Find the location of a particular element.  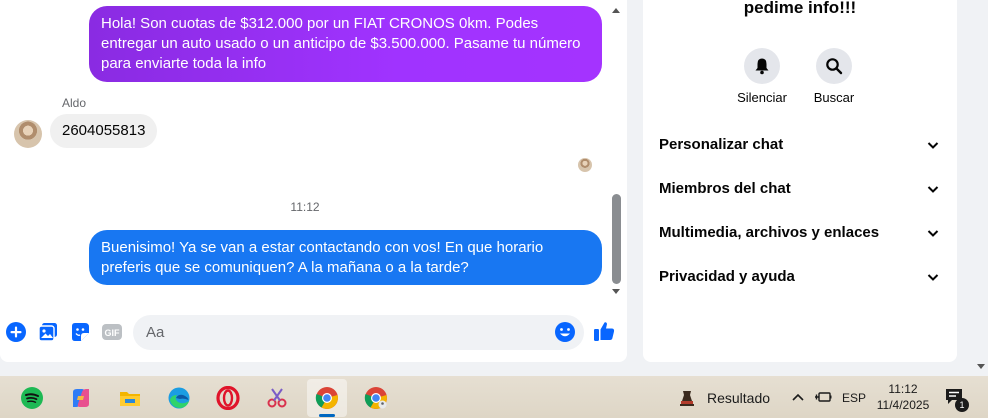

search-label: Buscar is located at coordinates (834, 97).